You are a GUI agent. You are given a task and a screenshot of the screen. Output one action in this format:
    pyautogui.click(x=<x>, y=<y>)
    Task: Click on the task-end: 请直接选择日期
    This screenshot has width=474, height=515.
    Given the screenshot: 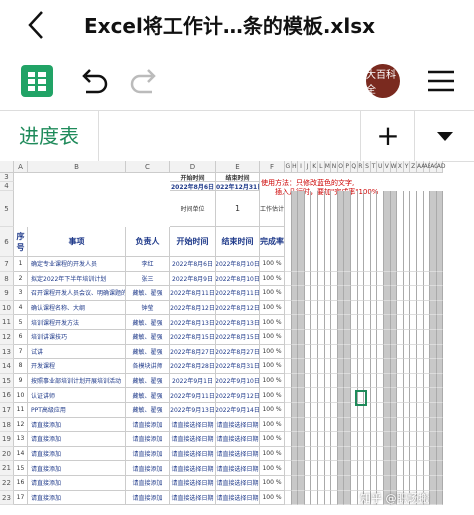 What is the action you would take?
    pyautogui.click(x=238, y=425)
    